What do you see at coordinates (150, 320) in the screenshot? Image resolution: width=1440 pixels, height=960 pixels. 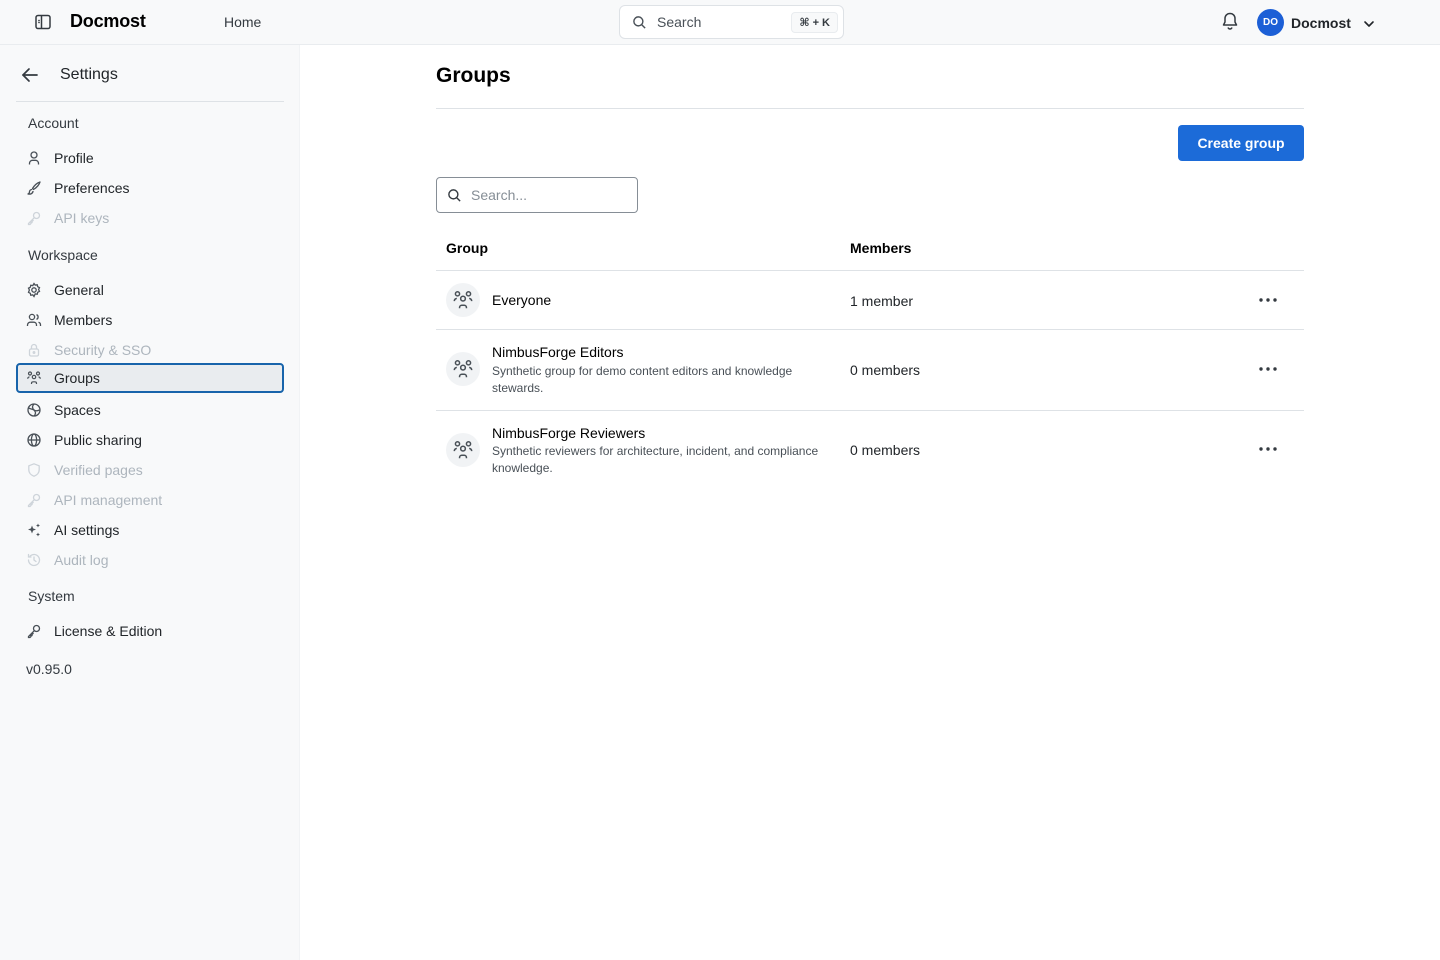 I see `sidebar-item-members: Members` at bounding box center [150, 320].